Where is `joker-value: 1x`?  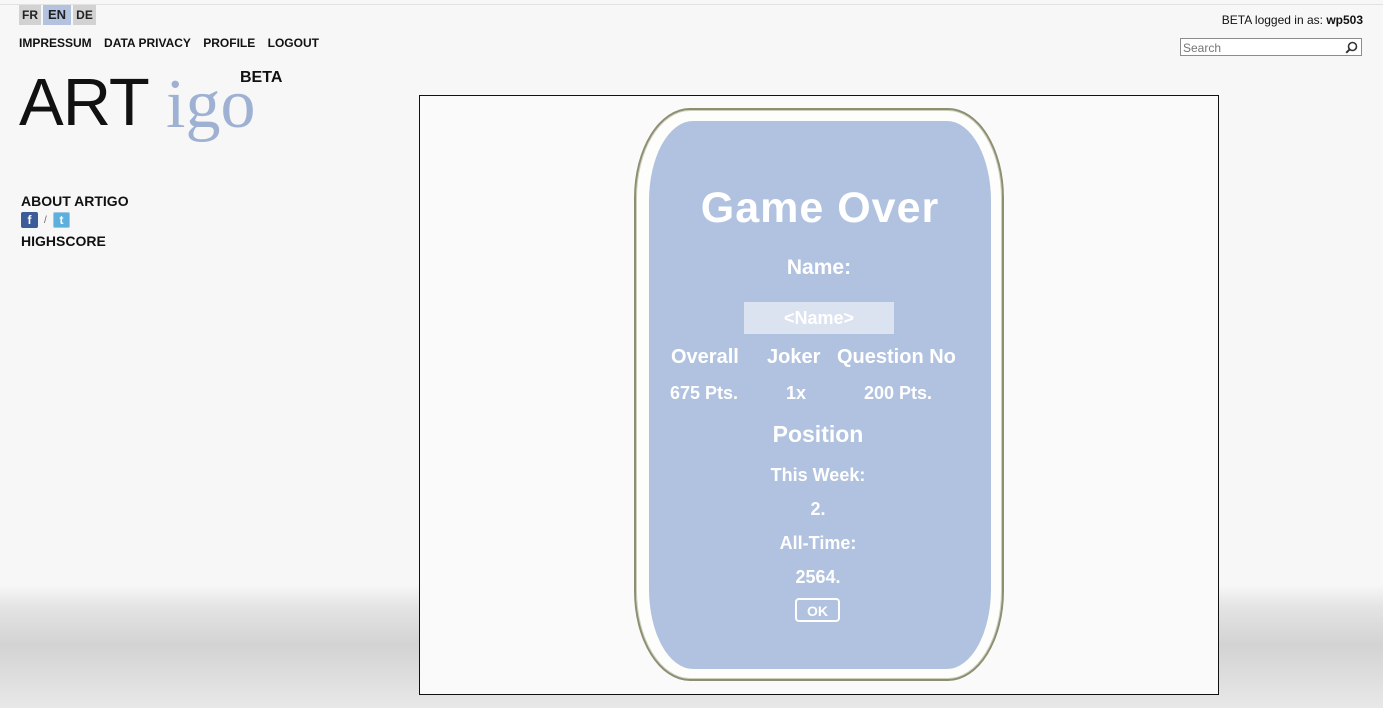
joker-value: 1x is located at coordinates (796, 393).